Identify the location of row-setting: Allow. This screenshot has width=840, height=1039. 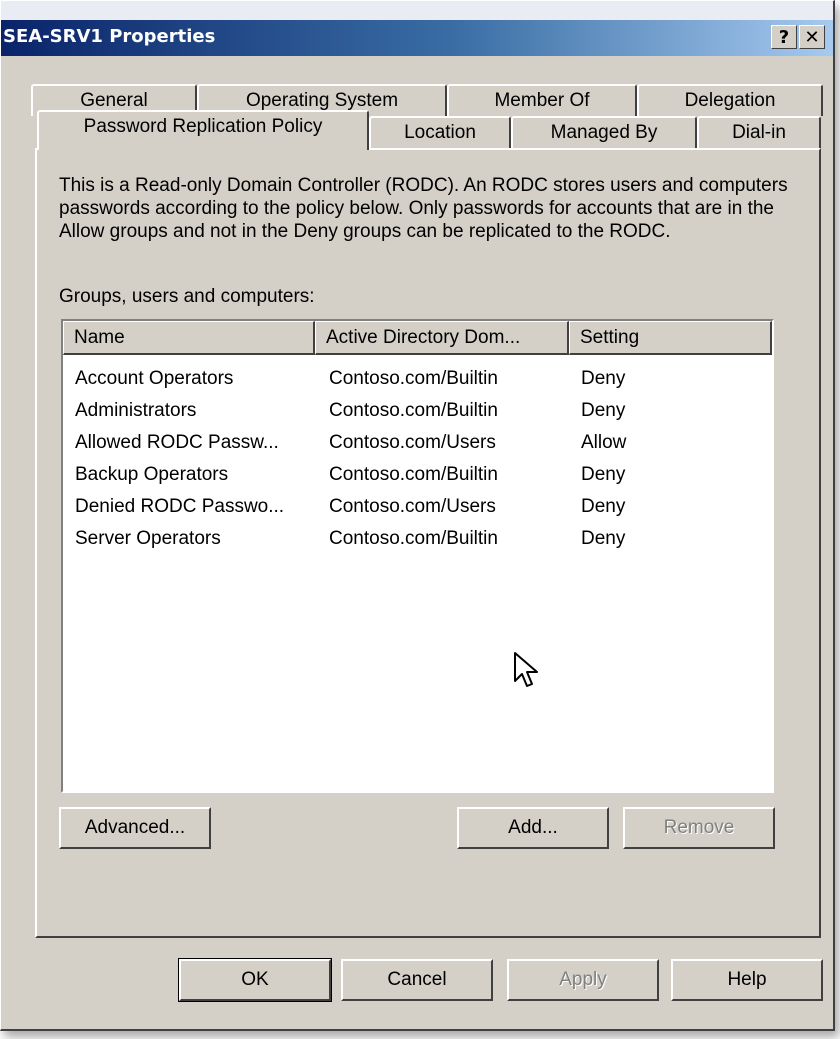
(604, 442).